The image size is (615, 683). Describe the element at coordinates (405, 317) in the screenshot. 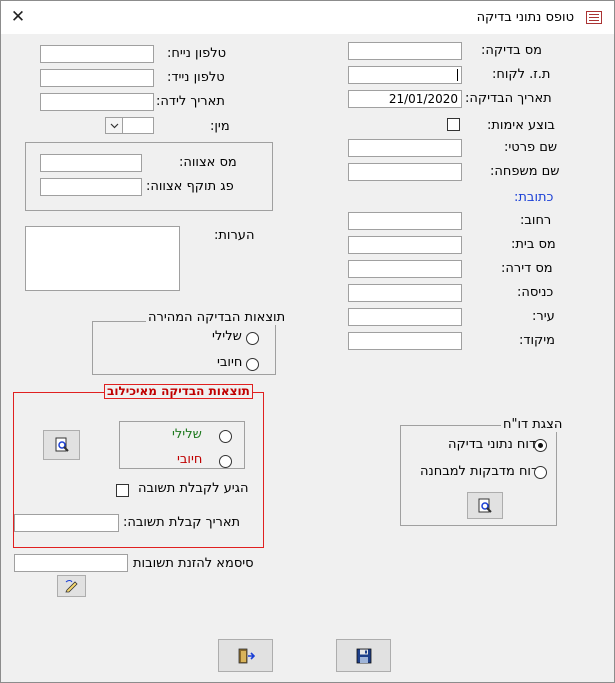

I see `city-field` at that location.